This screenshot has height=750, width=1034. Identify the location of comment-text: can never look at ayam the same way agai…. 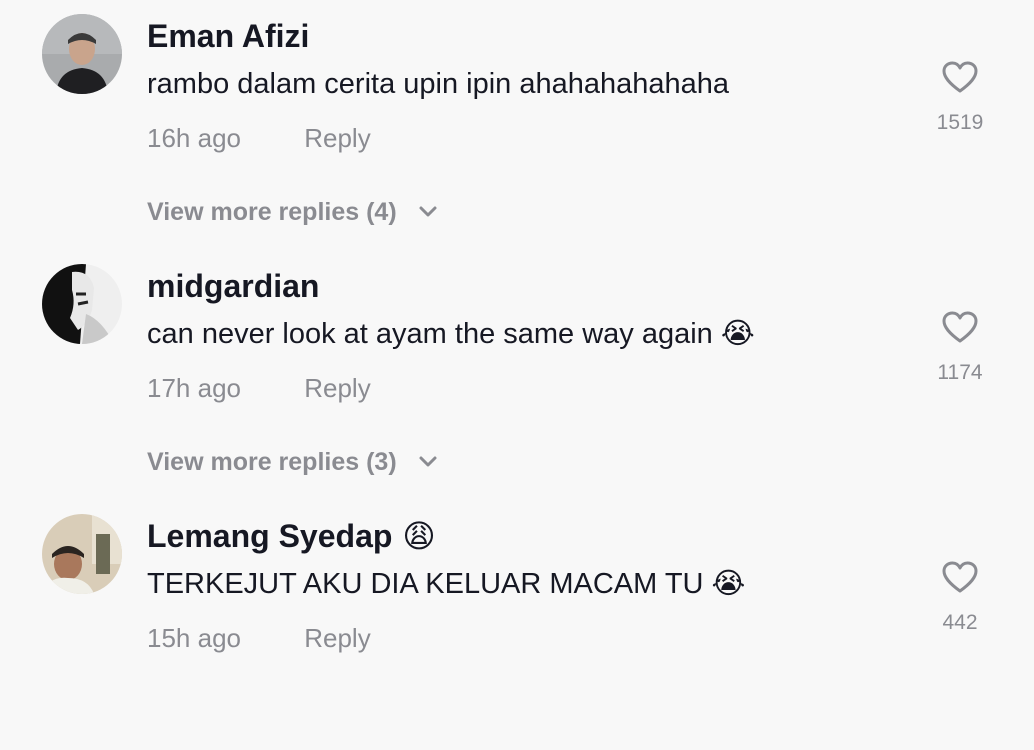
(451, 334).